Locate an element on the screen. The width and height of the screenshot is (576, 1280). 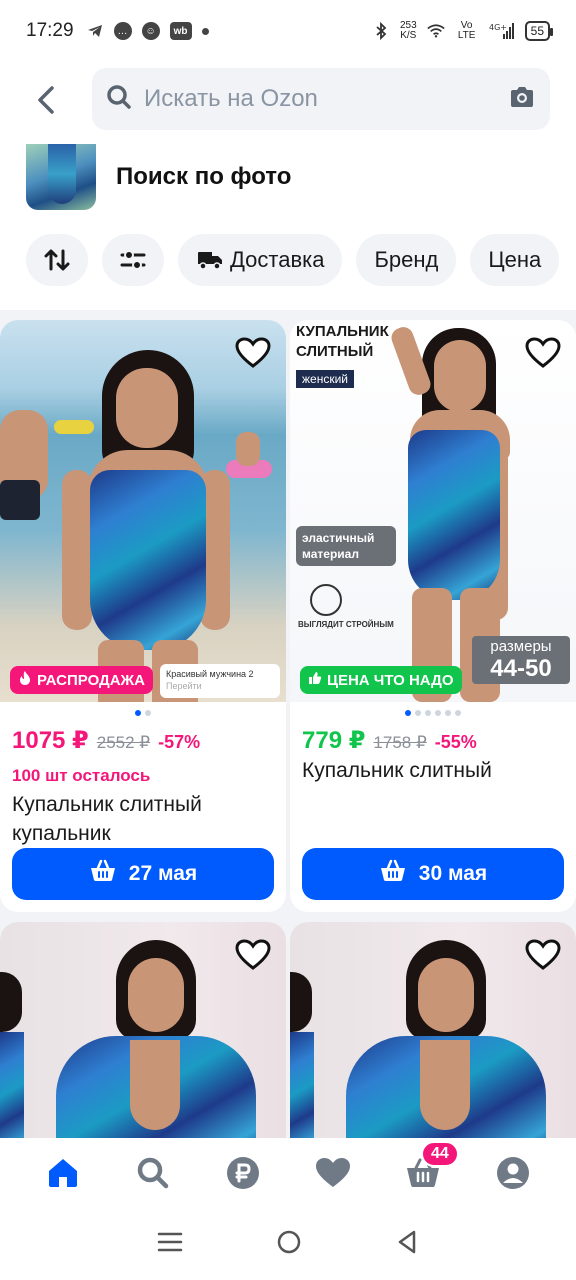
network-speed: 253 K/S is located at coordinates (408, 30).